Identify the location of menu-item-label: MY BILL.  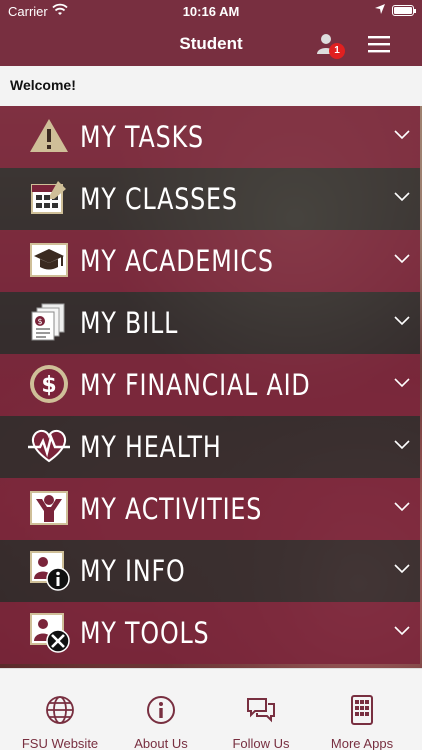
(129, 323).